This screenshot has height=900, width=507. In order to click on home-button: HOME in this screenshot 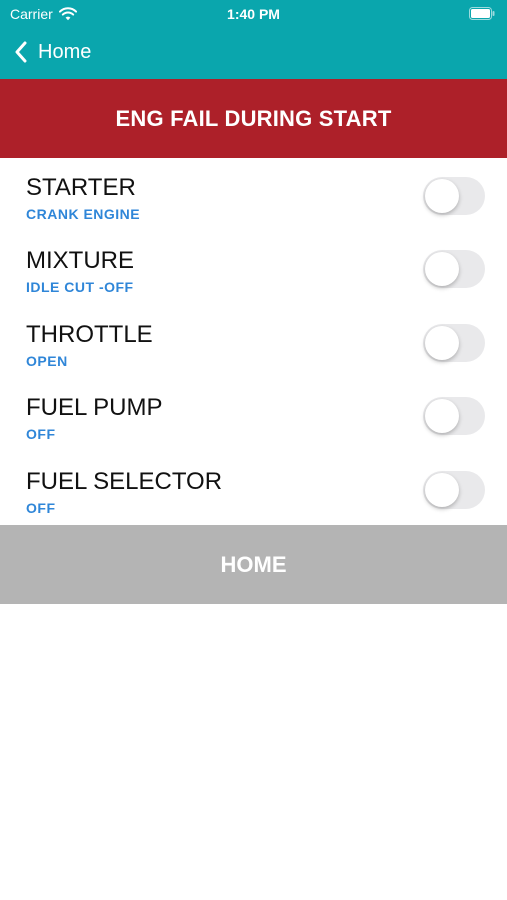, I will do `click(253, 564)`.